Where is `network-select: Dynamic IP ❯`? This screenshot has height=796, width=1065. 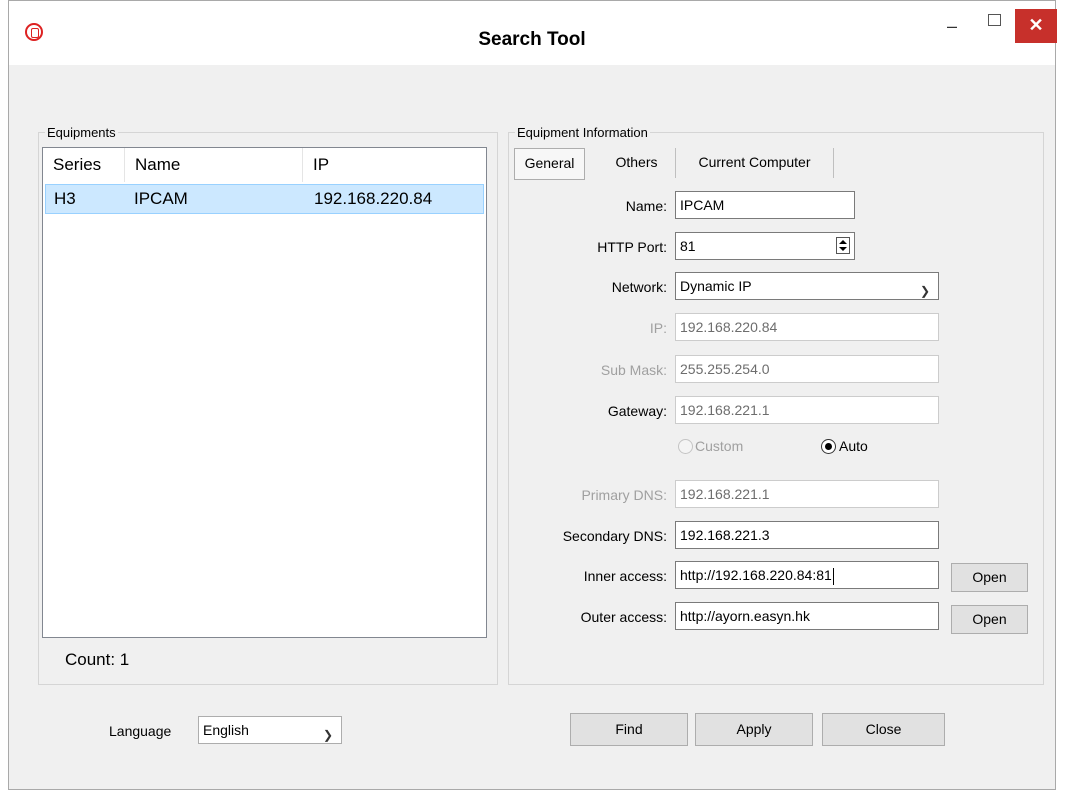
network-select: Dynamic IP ❯ is located at coordinates (807, 286).